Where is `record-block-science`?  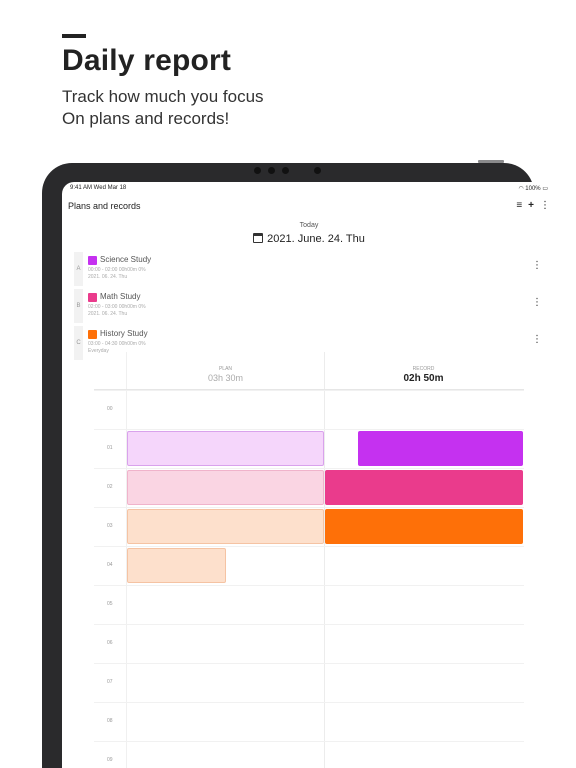 record-block-science is located at coordinates (440, 448).